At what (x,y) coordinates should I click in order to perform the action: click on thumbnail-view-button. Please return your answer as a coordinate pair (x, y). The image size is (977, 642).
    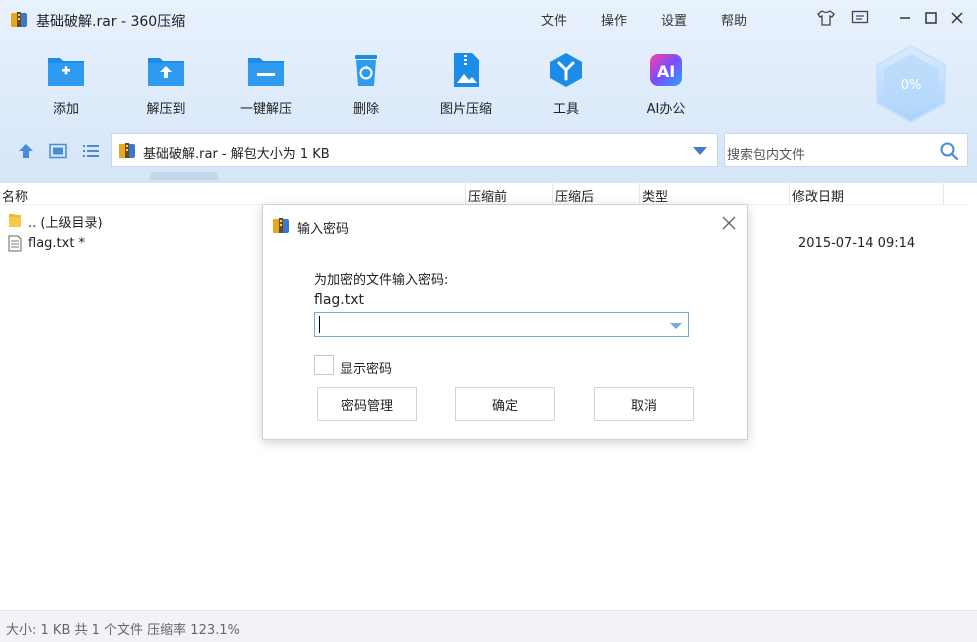
    Looking at the image, I should click on (58, 151).